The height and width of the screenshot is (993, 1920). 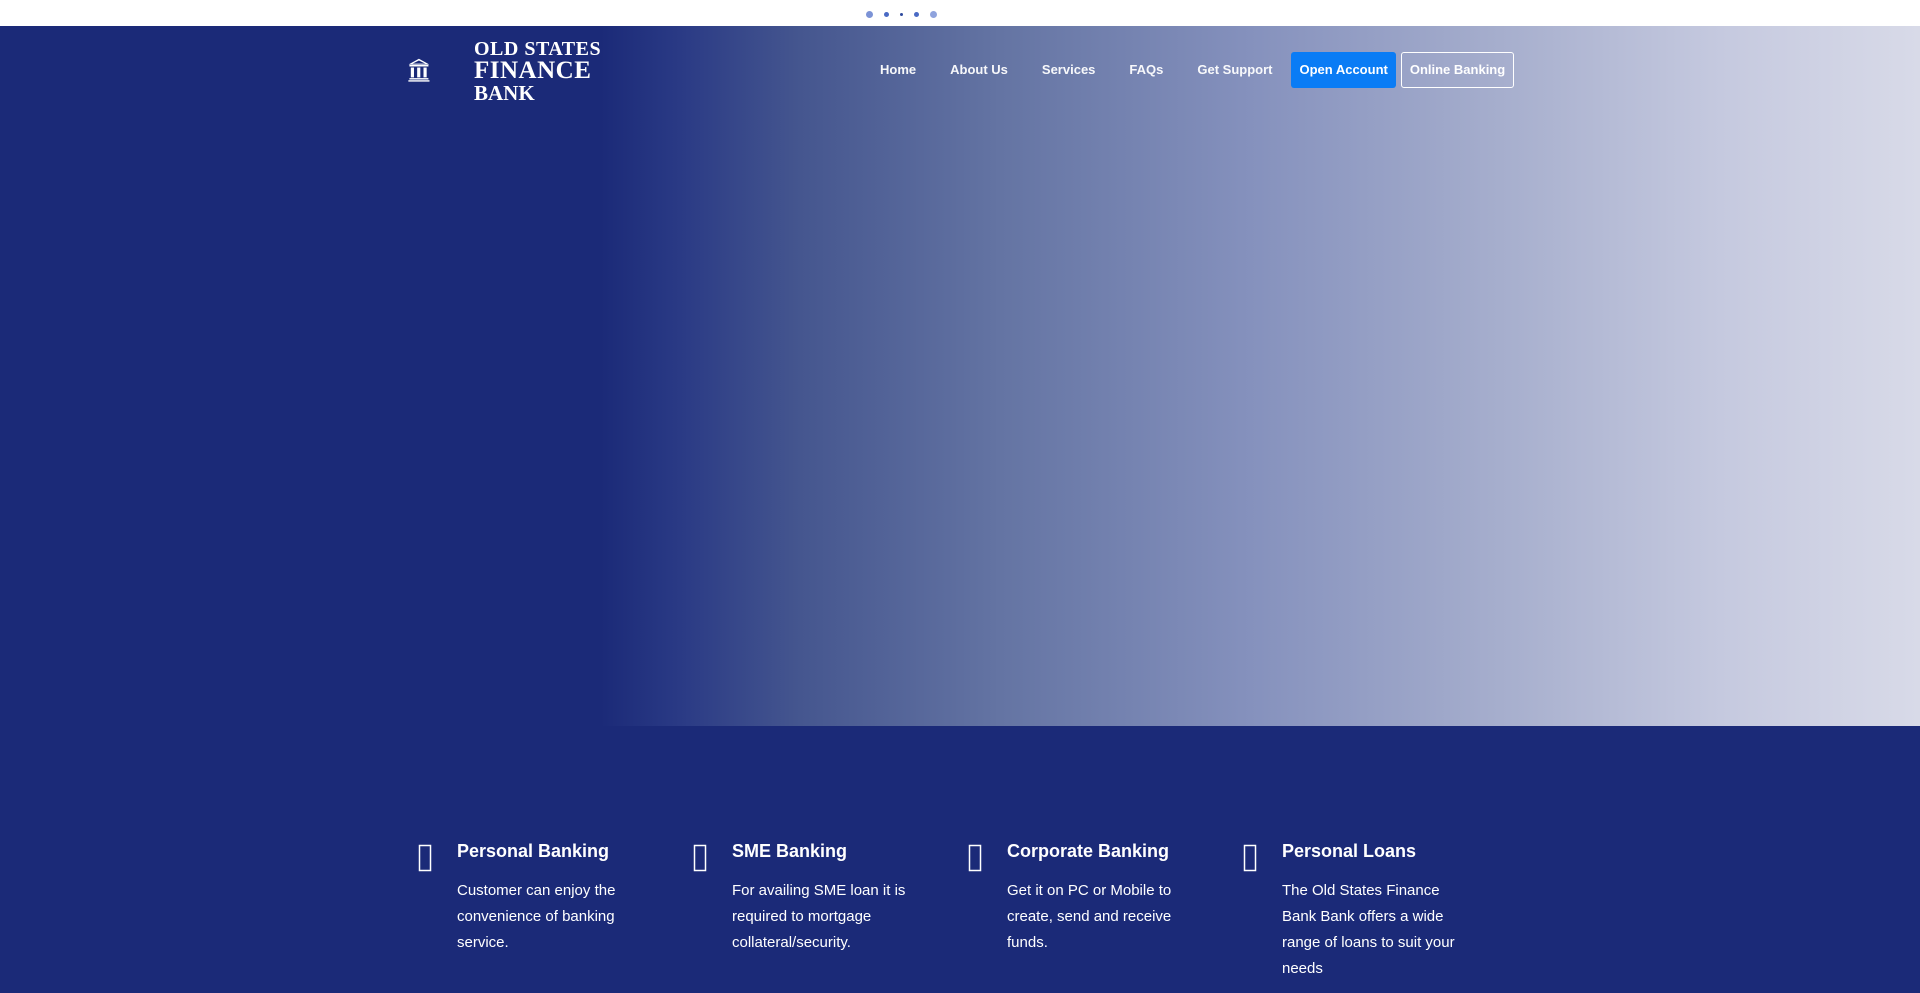 I want to click on loading-dots, so click(x=907, y=14).